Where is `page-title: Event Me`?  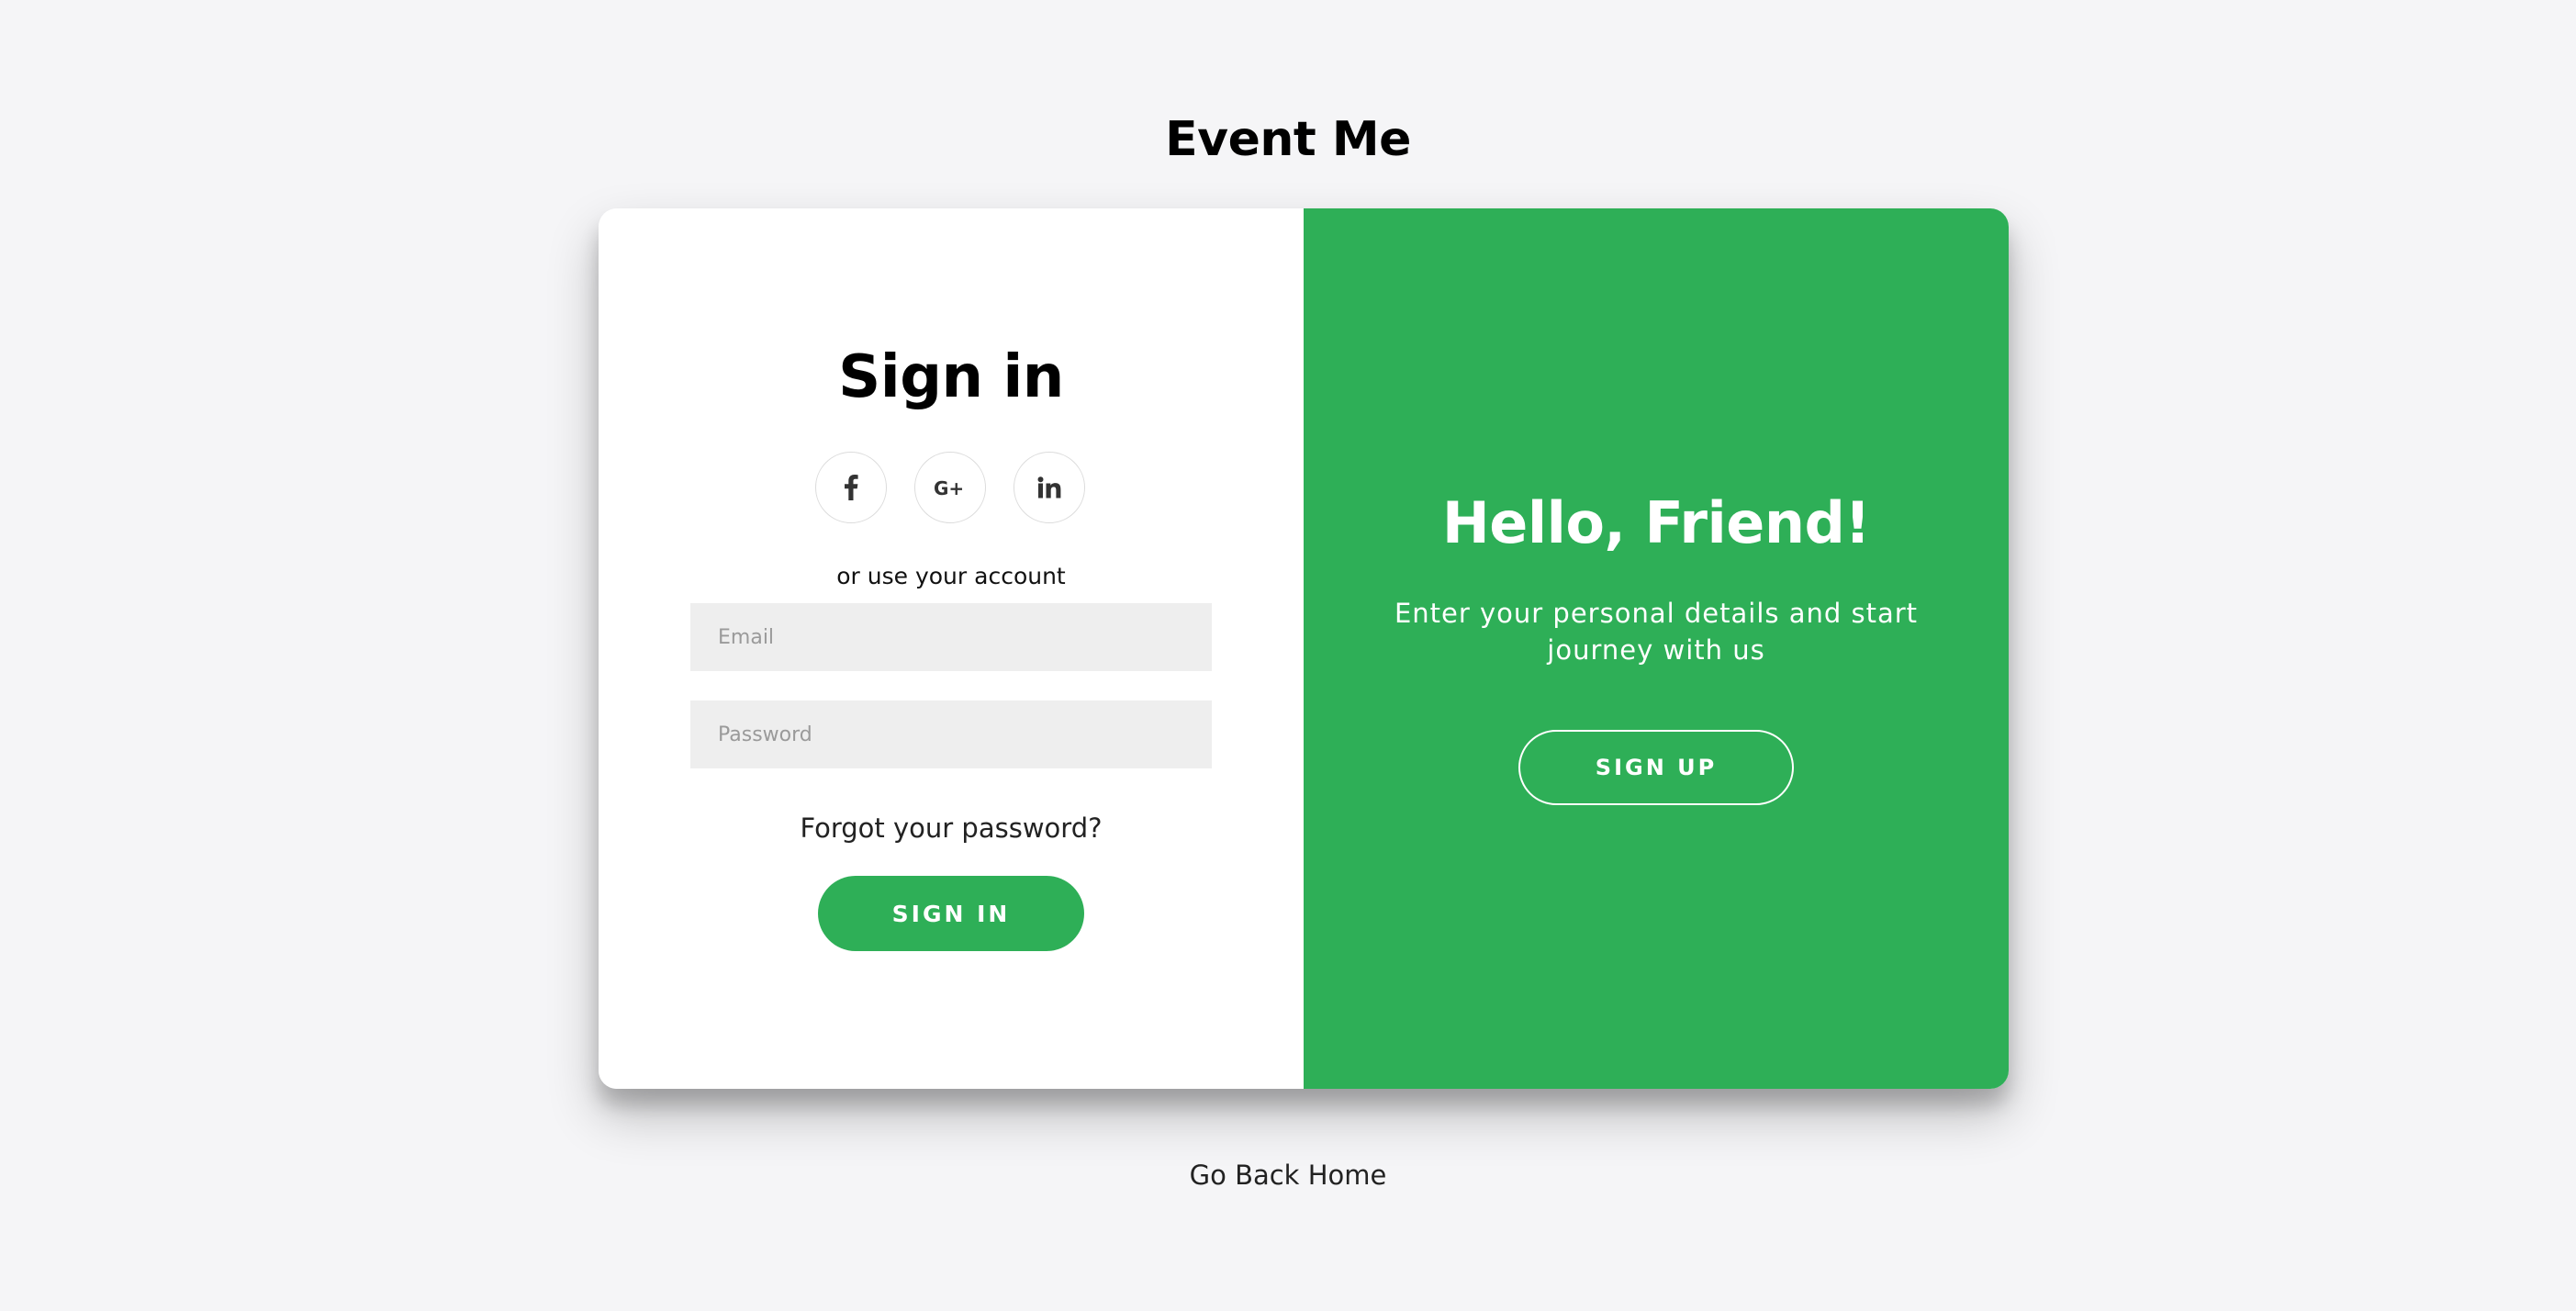
page-title: Event Me is located at coordinates (1288, 139).